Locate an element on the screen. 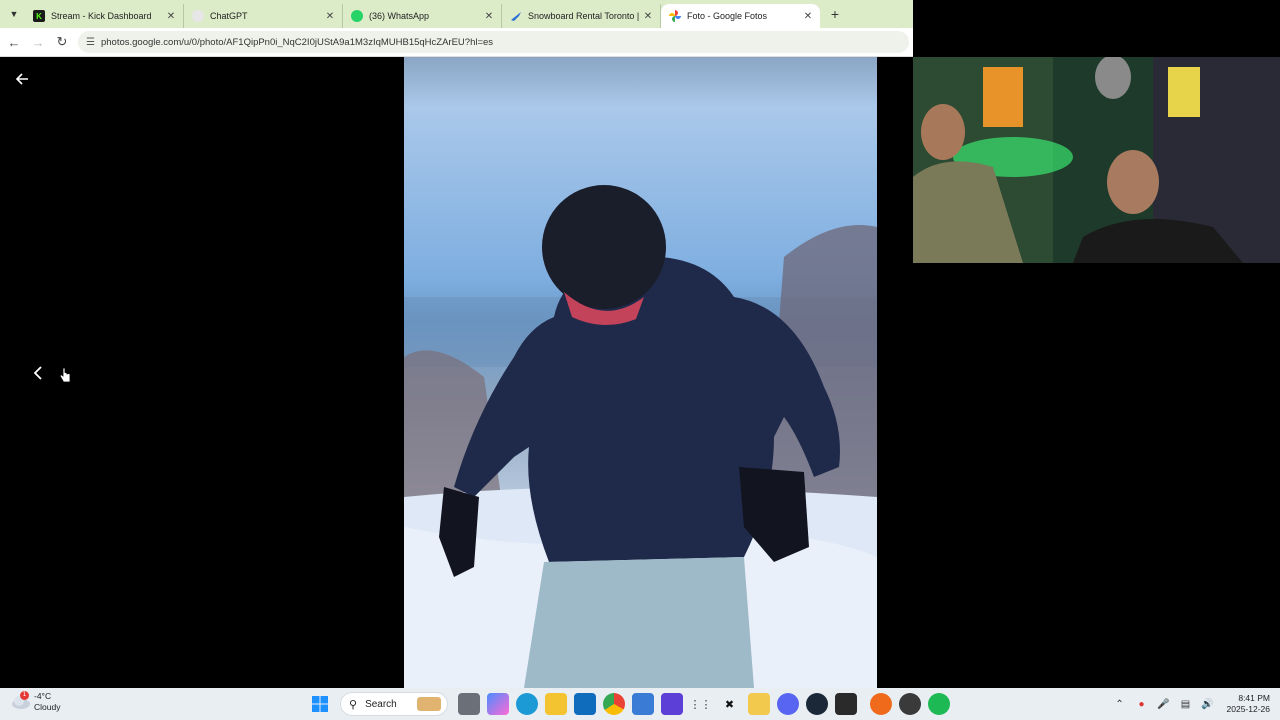 Image resolution: width=1280 pixels, height=720 pixels. discord-icon is located at coordinates (787, 704).